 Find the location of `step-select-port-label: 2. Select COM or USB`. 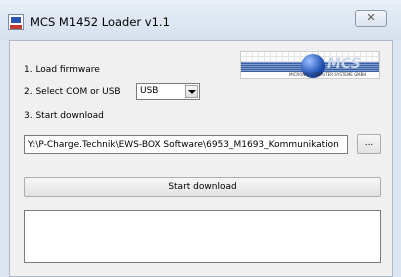

step-select-port-label: 2. Select COM or USB is located at coordinates (72, 92).